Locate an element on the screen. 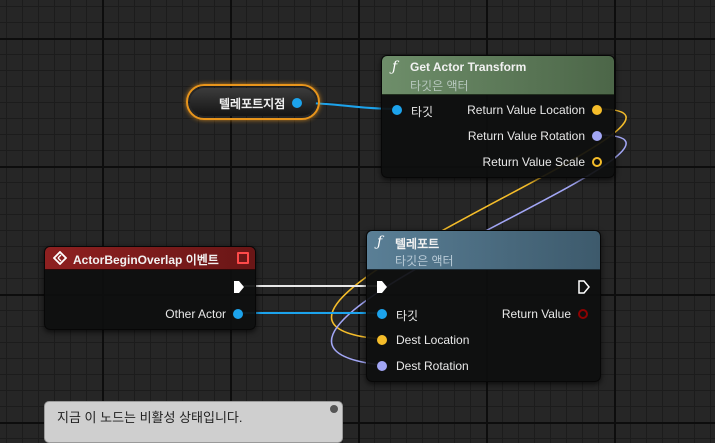 The height and width of the screenshot is (443, 715). disabled-node-comment: 지금 이 노드는 비활성 상태입니다. is located at coordinates (193, 422).